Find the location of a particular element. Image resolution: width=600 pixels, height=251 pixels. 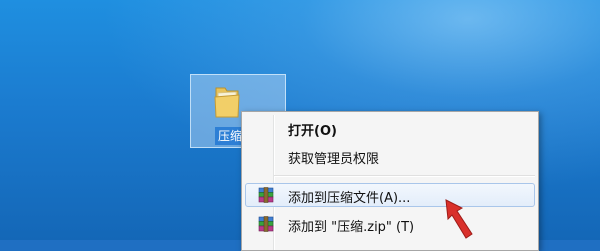

menu-item-label: 打开(O) is located at coordinates (312, 131).